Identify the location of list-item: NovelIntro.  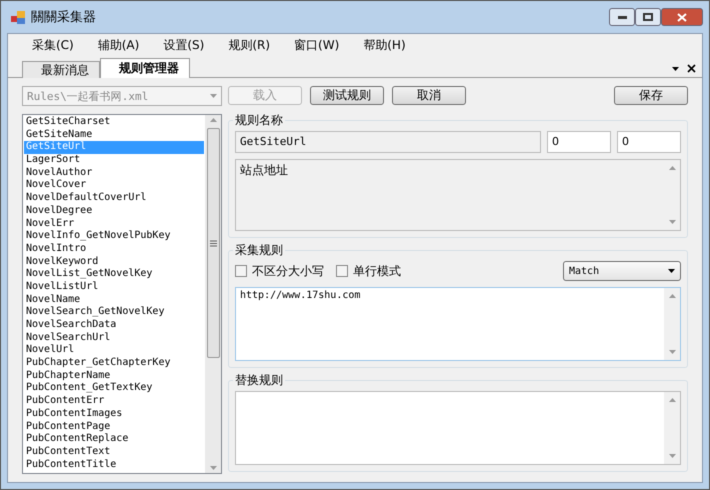
(114, 249).